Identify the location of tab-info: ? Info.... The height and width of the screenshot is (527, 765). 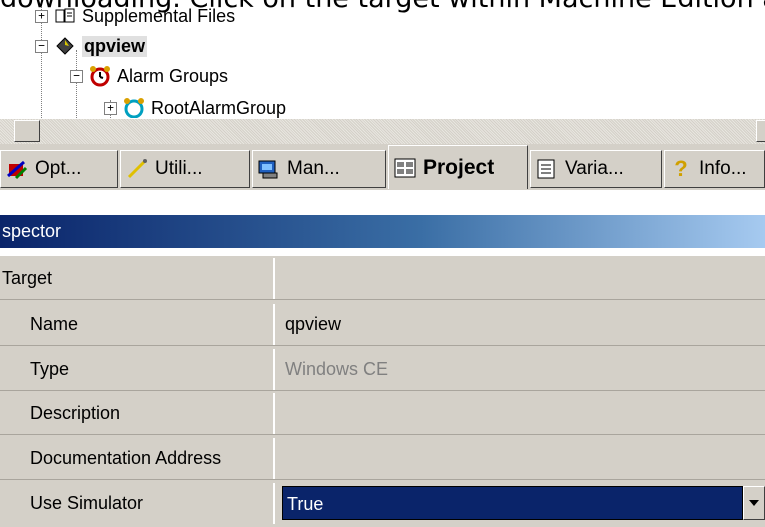
(714, 169).